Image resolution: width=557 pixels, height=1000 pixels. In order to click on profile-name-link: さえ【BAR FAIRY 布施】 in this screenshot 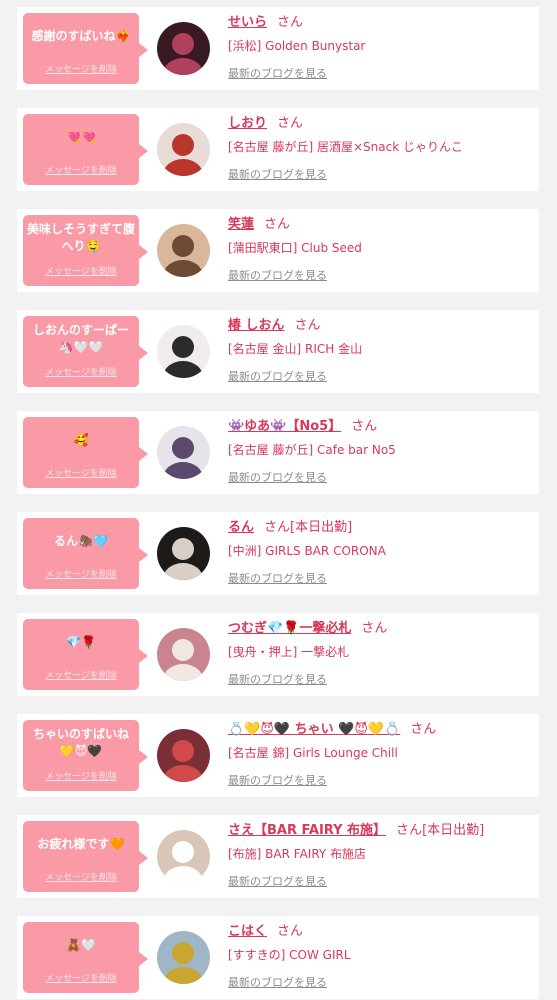, I will do `click(307, 830)`.